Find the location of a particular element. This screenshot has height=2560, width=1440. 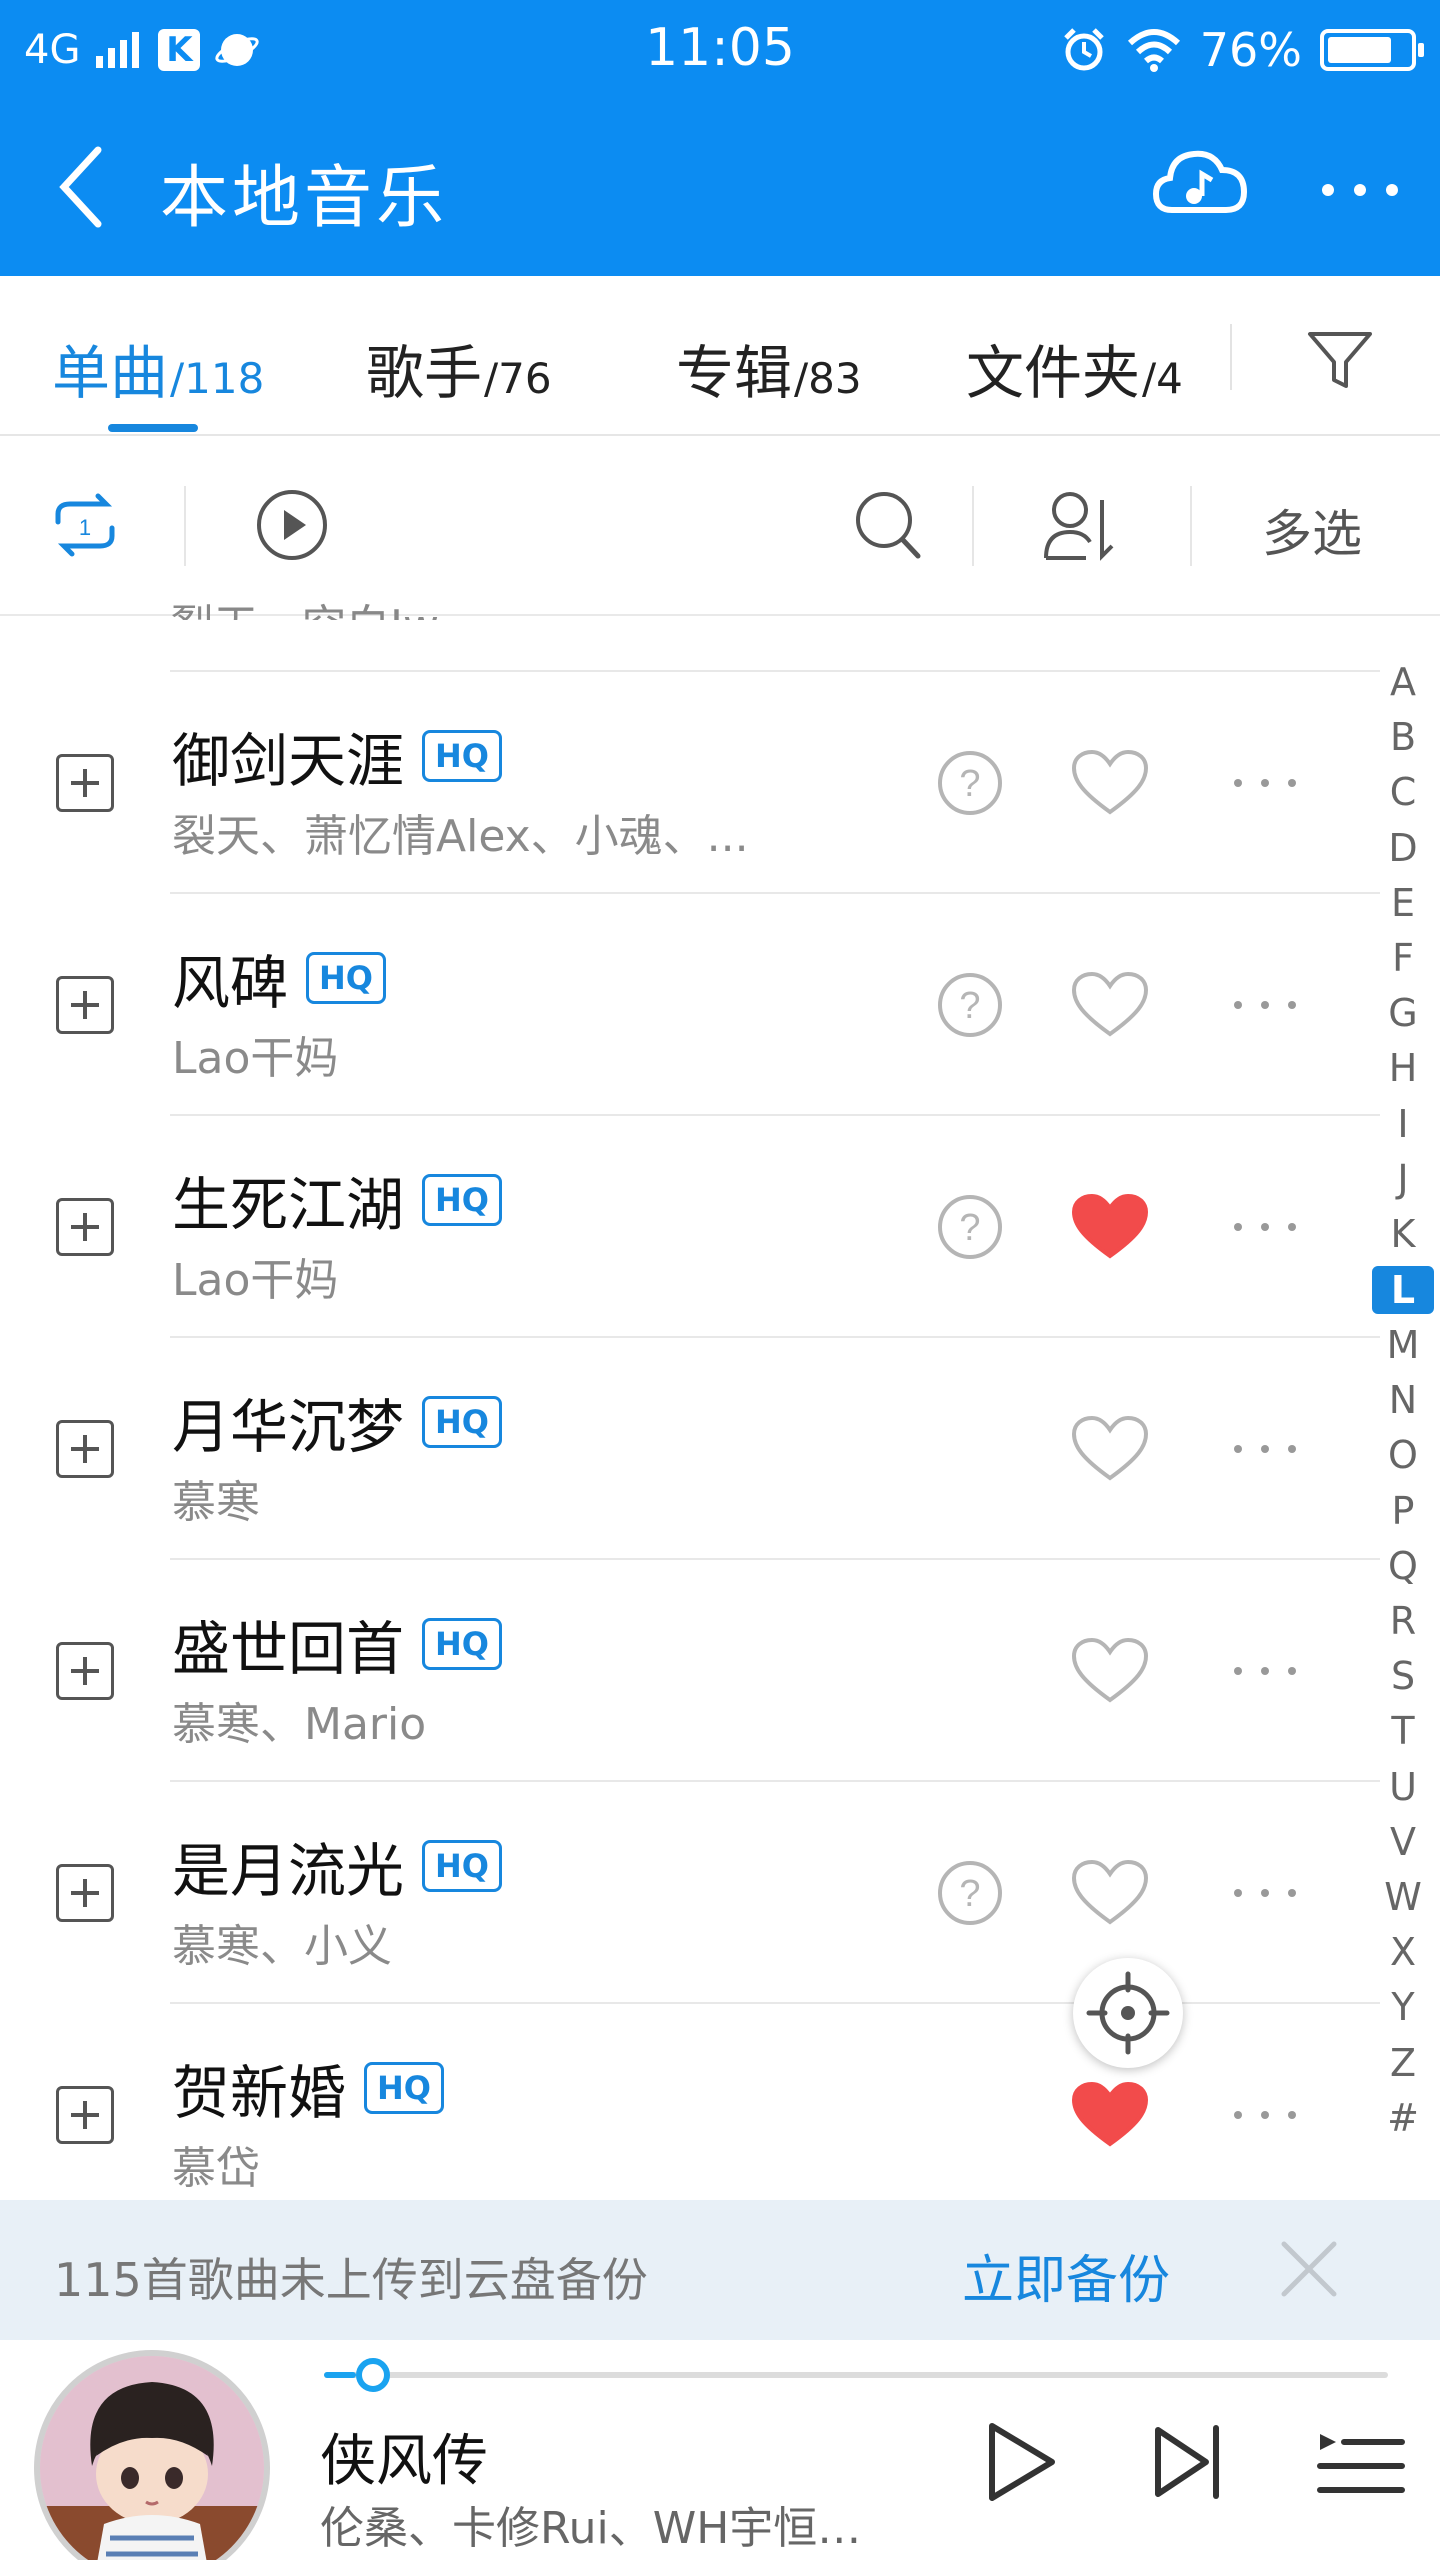

play-all-icon is located at coordinates (292, 525).